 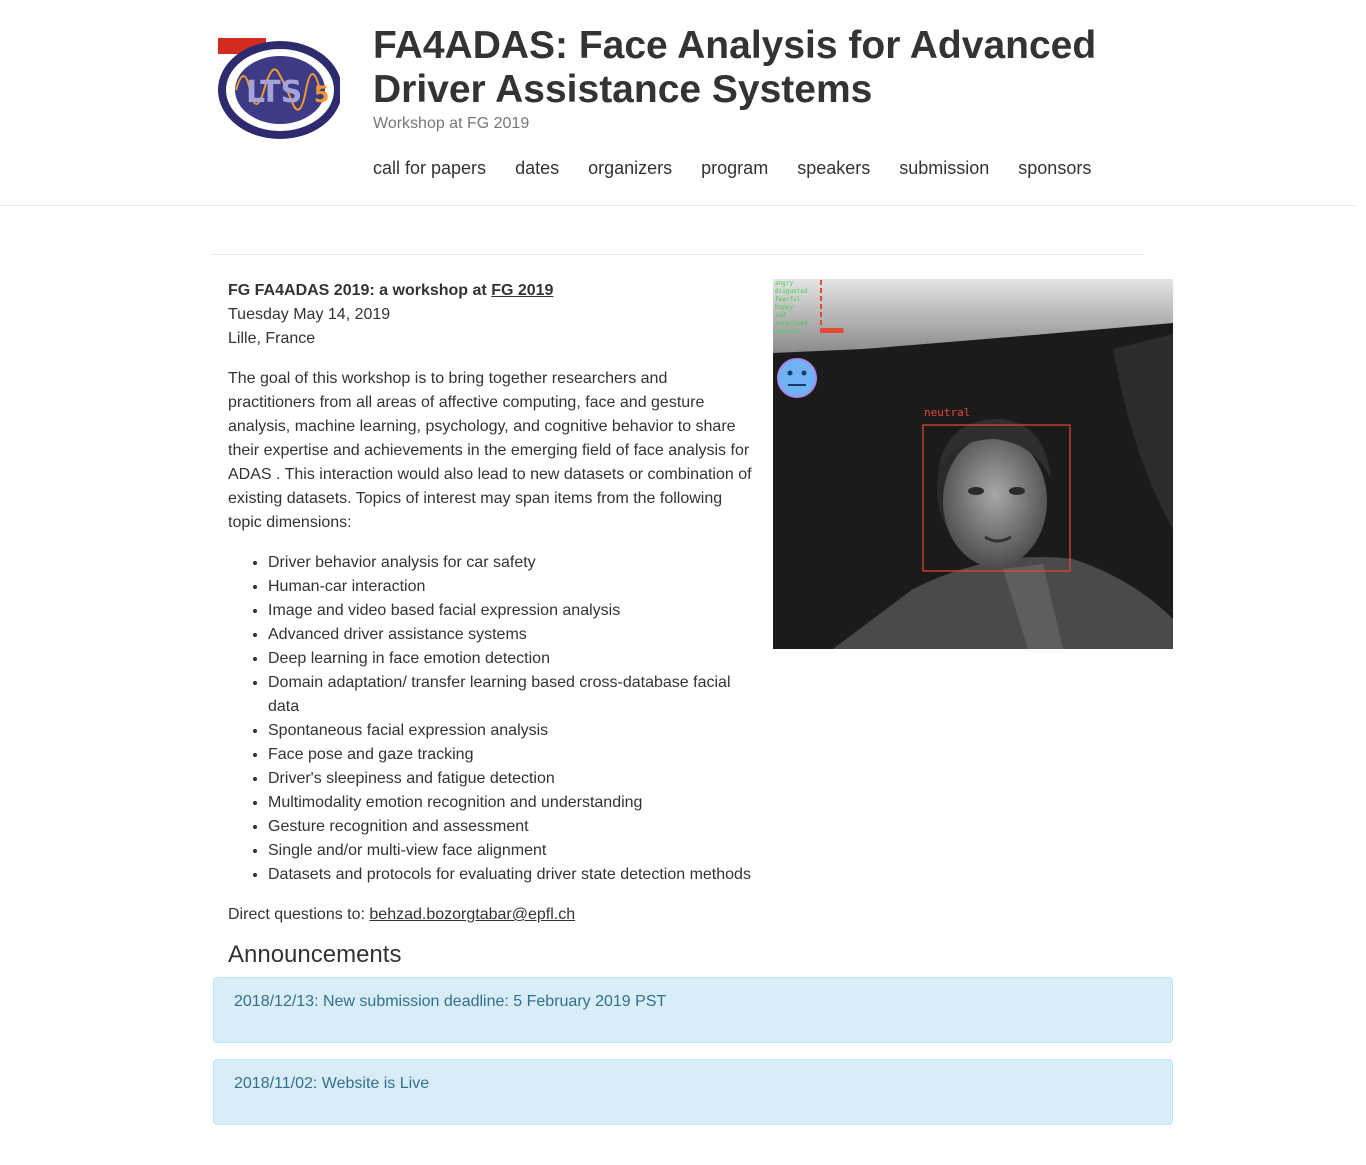 I want to click on nav-link-speakers: speakers, so click(x=833, y=168).